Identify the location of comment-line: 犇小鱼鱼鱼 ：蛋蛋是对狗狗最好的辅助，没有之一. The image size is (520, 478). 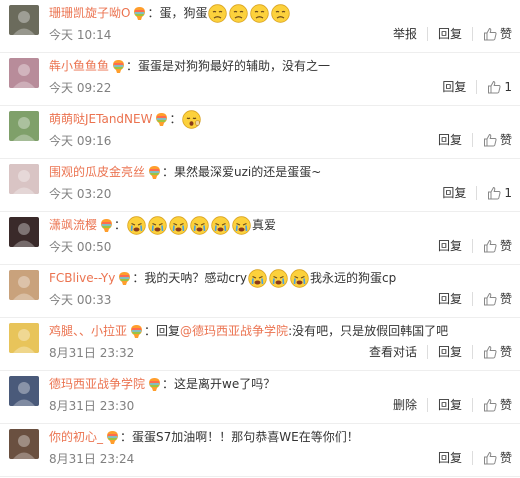
(280, 66).